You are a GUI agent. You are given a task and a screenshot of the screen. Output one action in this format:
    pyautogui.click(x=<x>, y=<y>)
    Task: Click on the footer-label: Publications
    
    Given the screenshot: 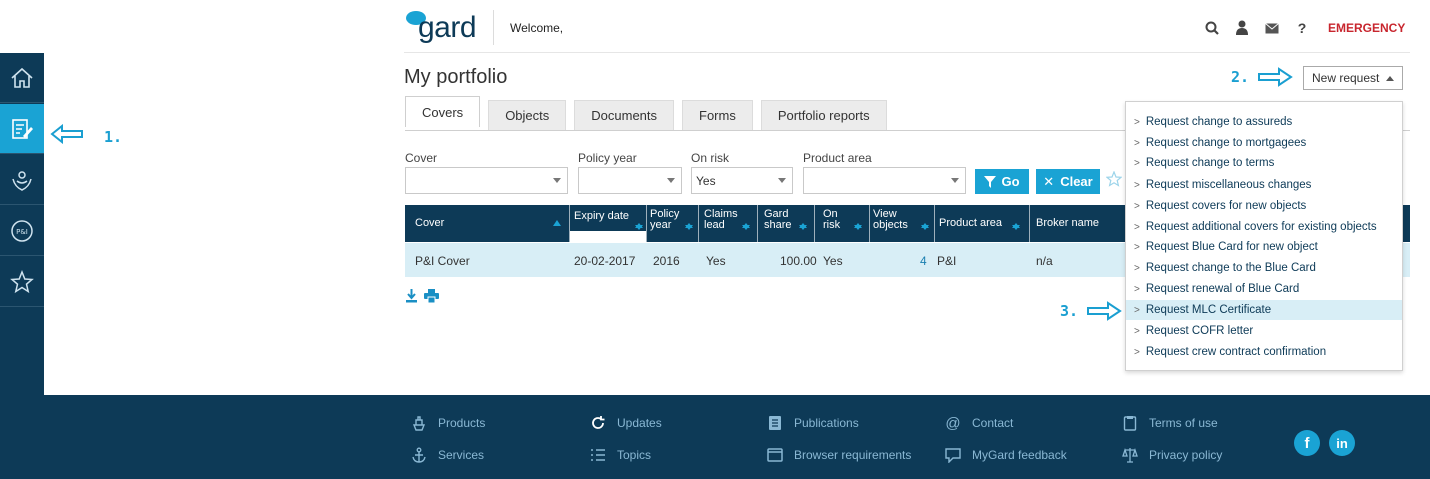 What is the action you would take?
    pyautogui.click(x=826, y=423)
    